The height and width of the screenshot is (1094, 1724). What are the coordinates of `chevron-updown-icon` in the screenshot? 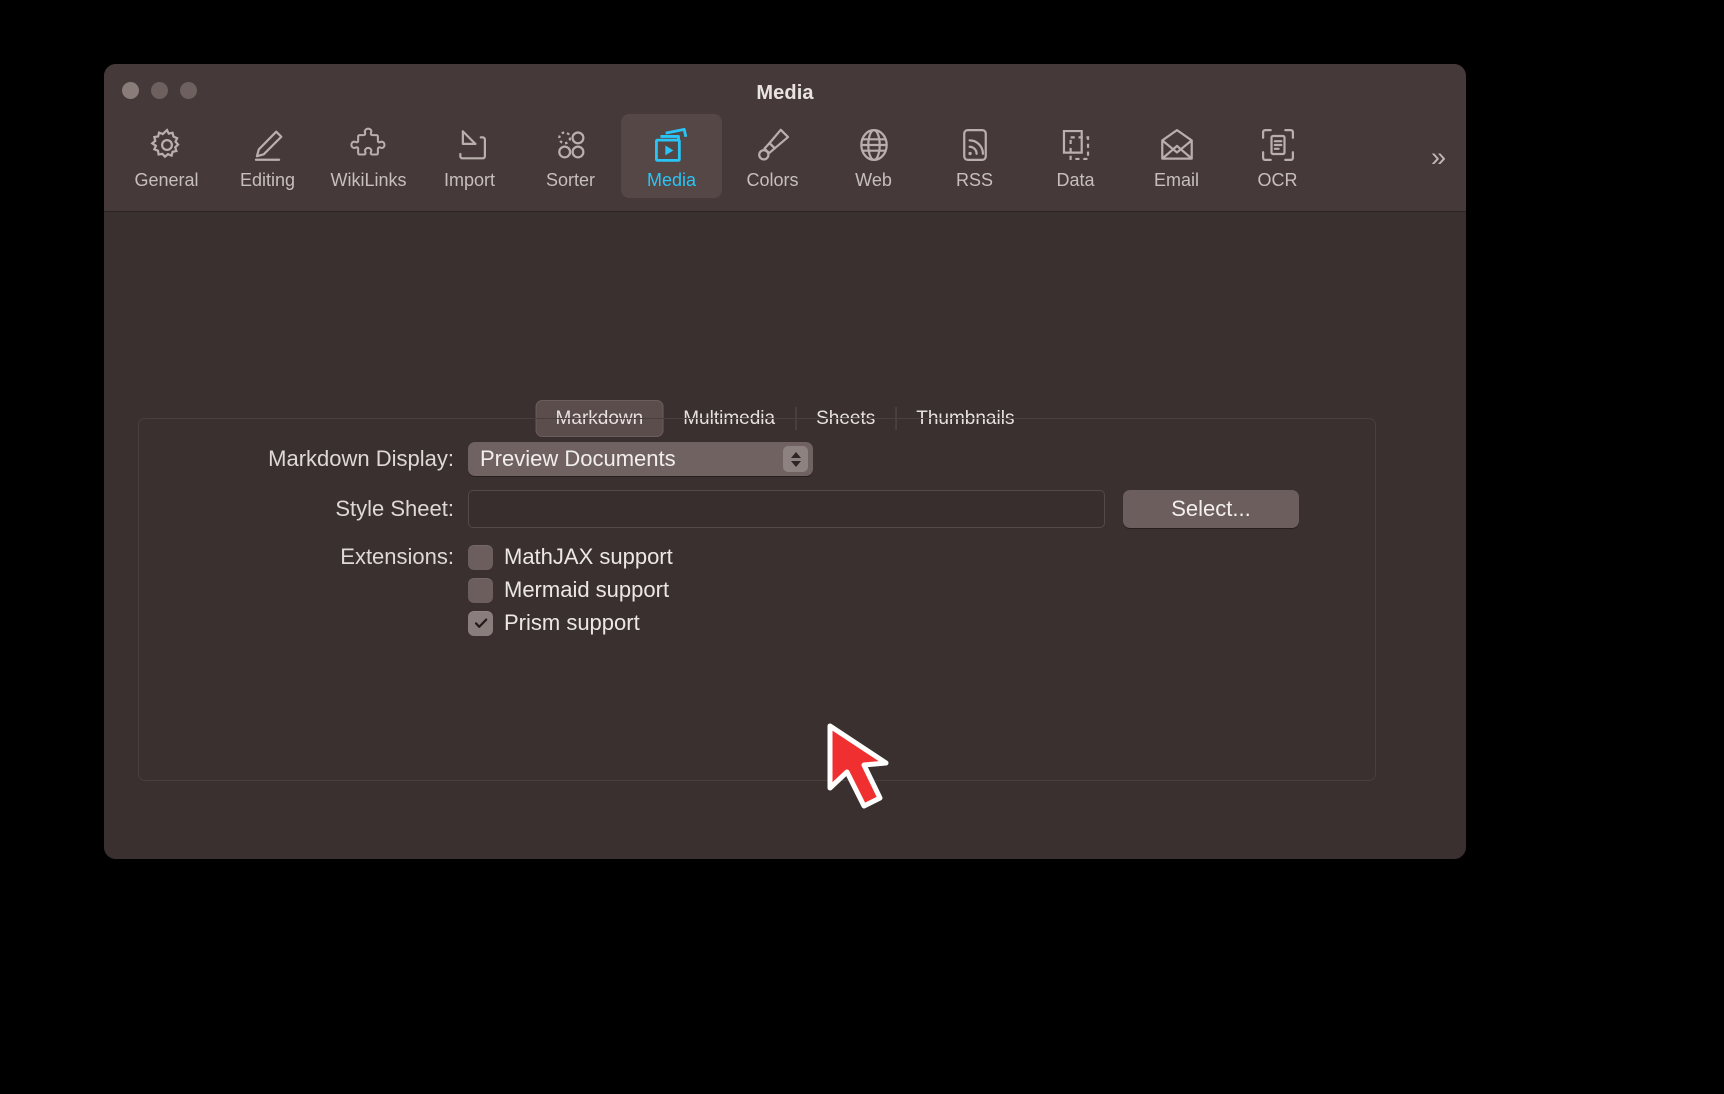 It's located at (795, 459).